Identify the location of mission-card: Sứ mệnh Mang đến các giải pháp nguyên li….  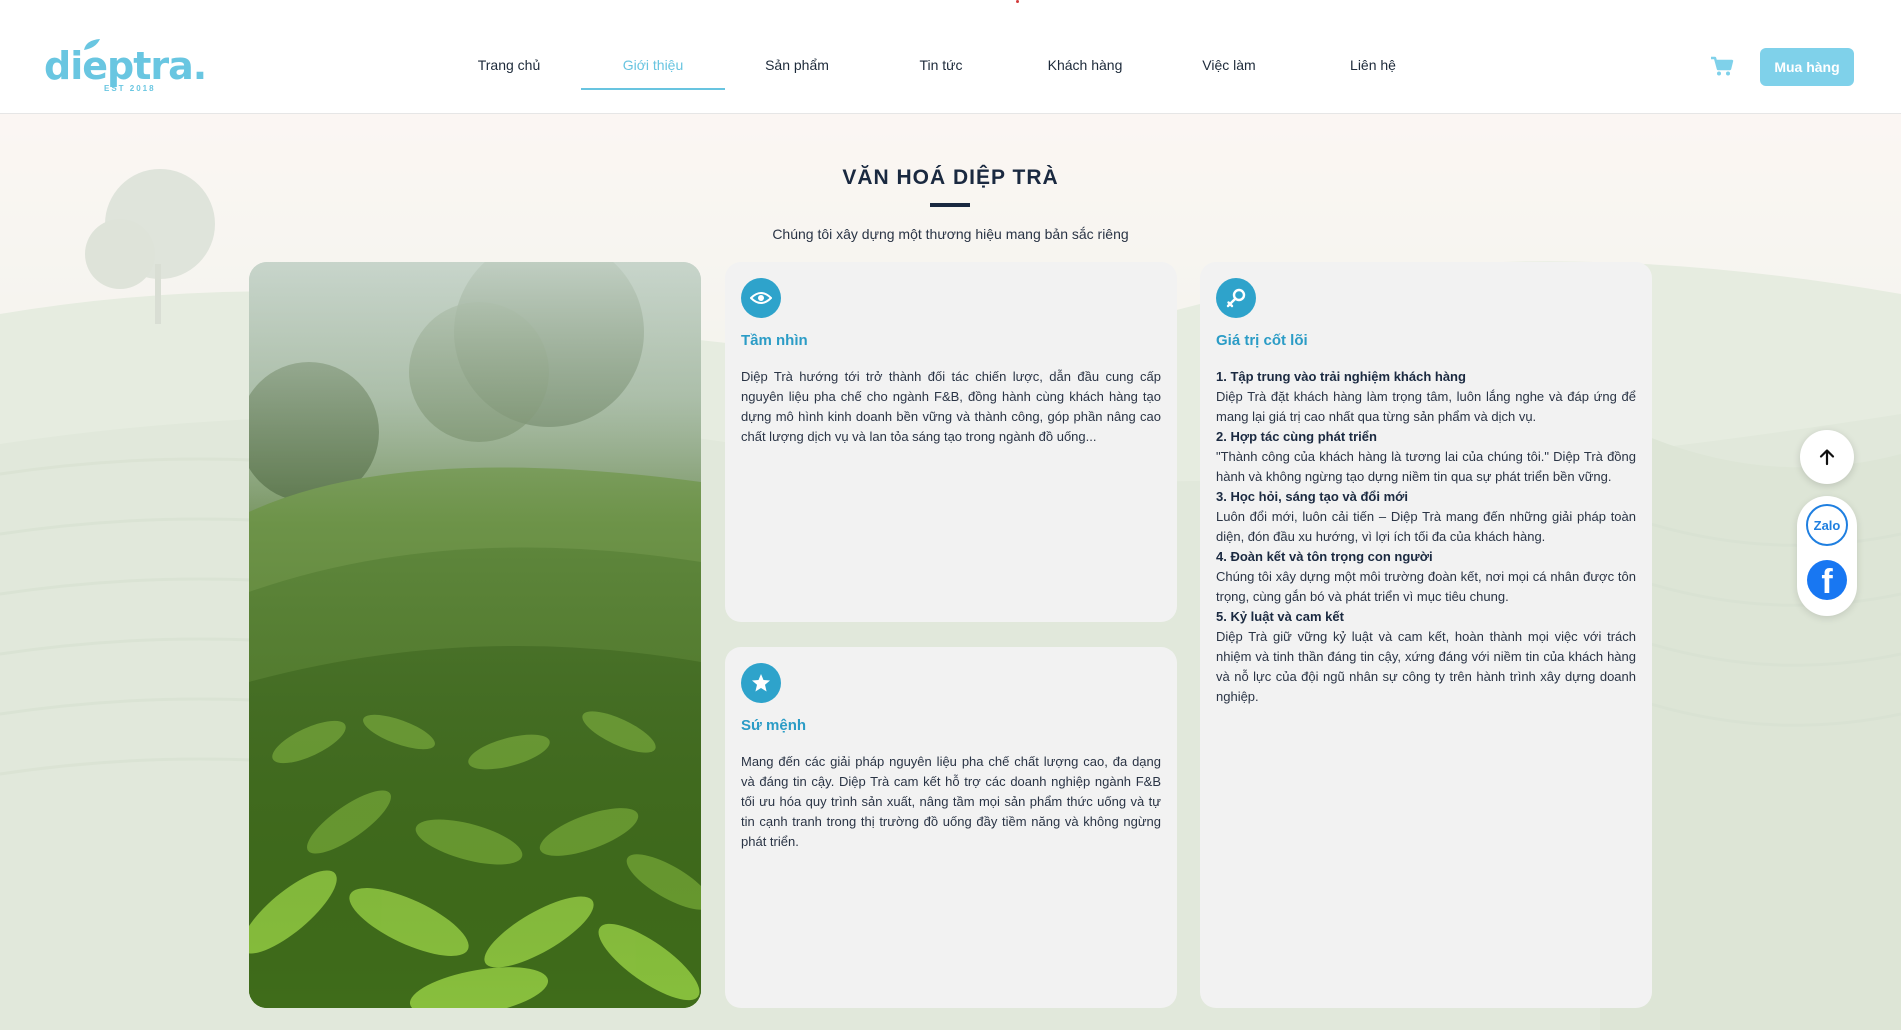
(951, 827).